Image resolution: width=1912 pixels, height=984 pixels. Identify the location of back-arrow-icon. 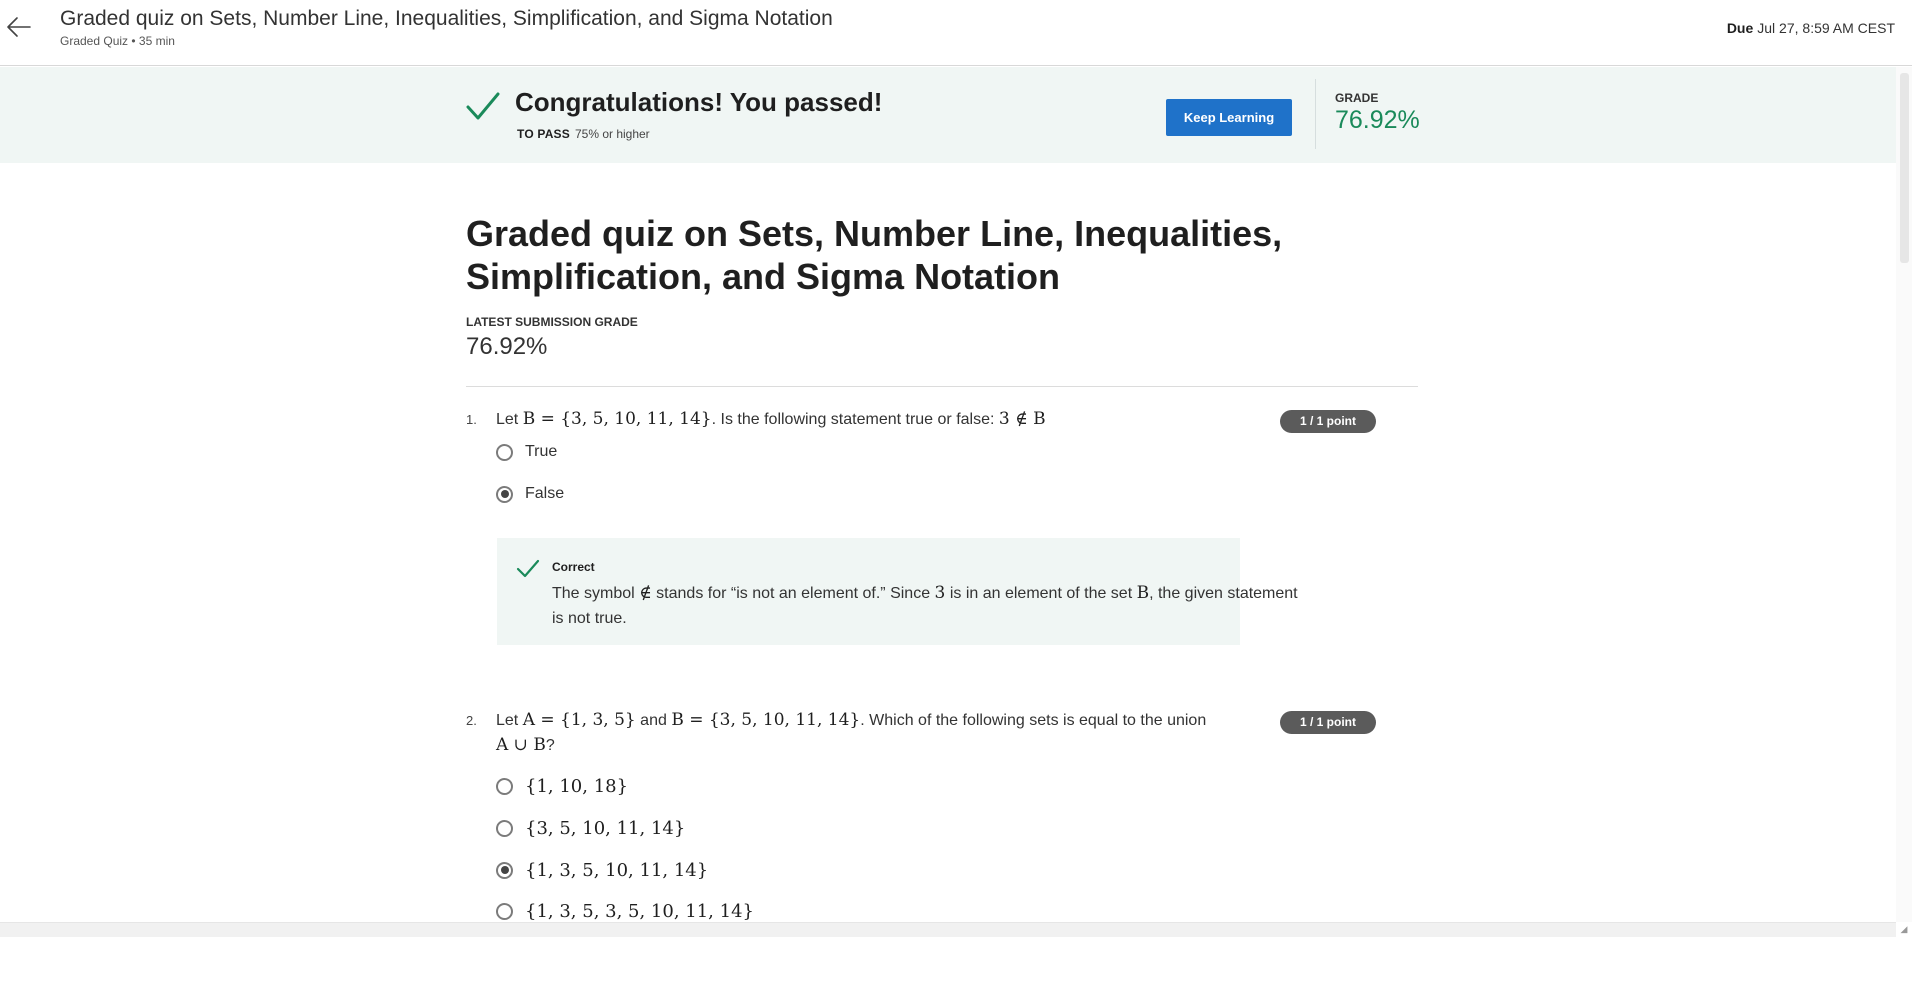
(19, 27).